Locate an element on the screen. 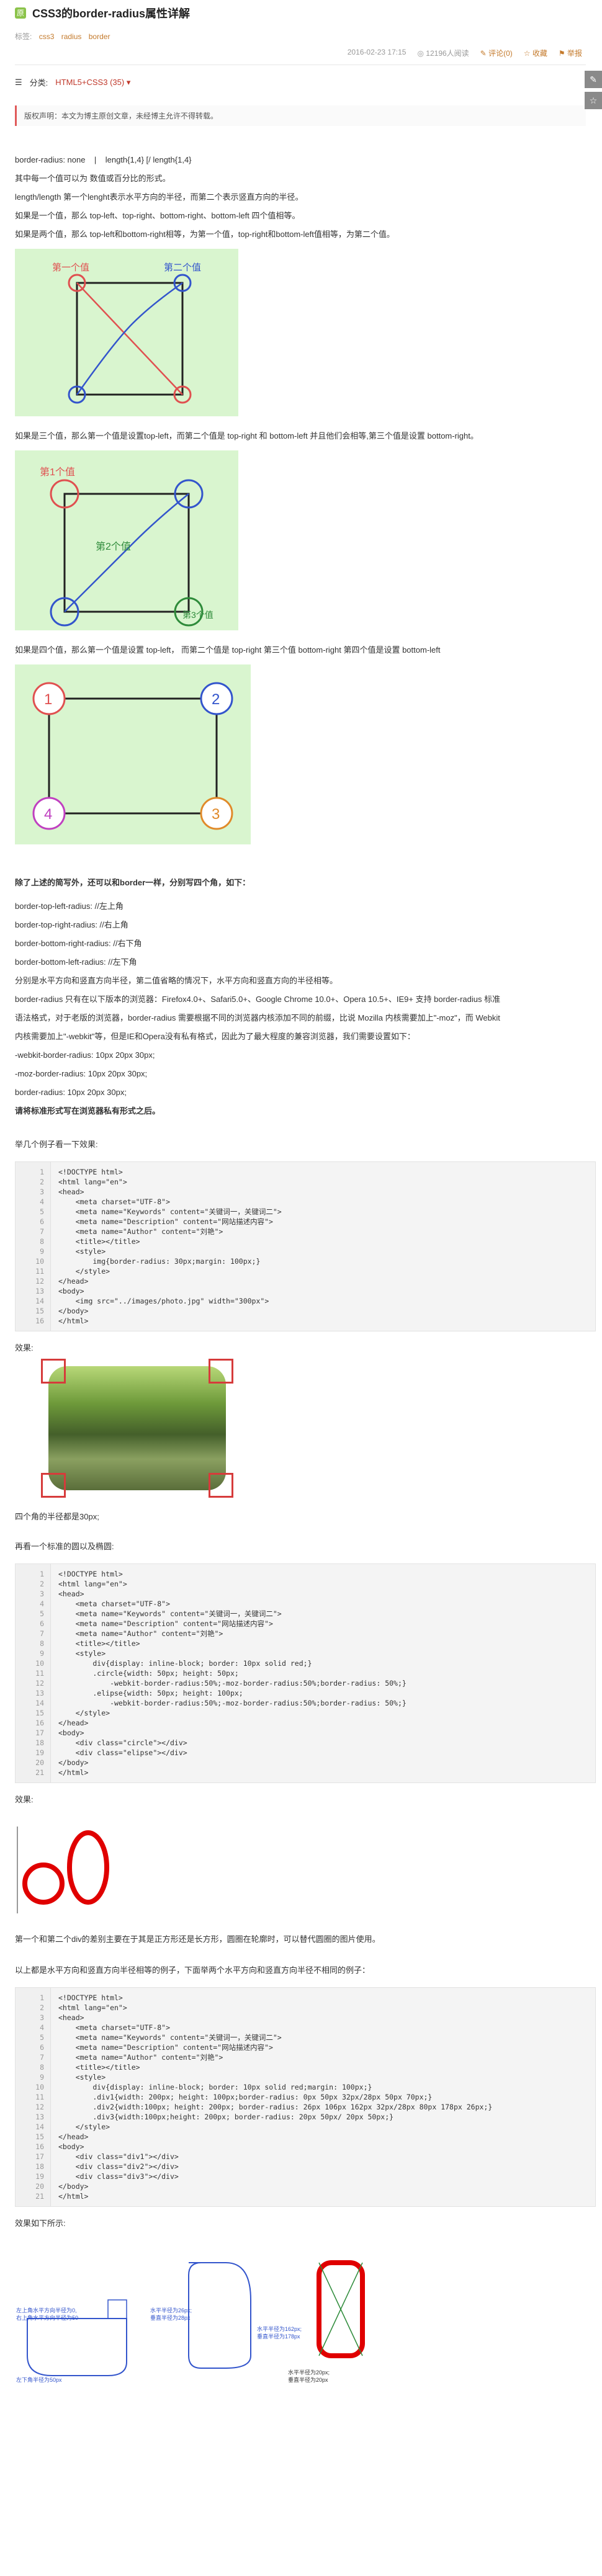  tag-link: border is located at coordinates (100, 36).